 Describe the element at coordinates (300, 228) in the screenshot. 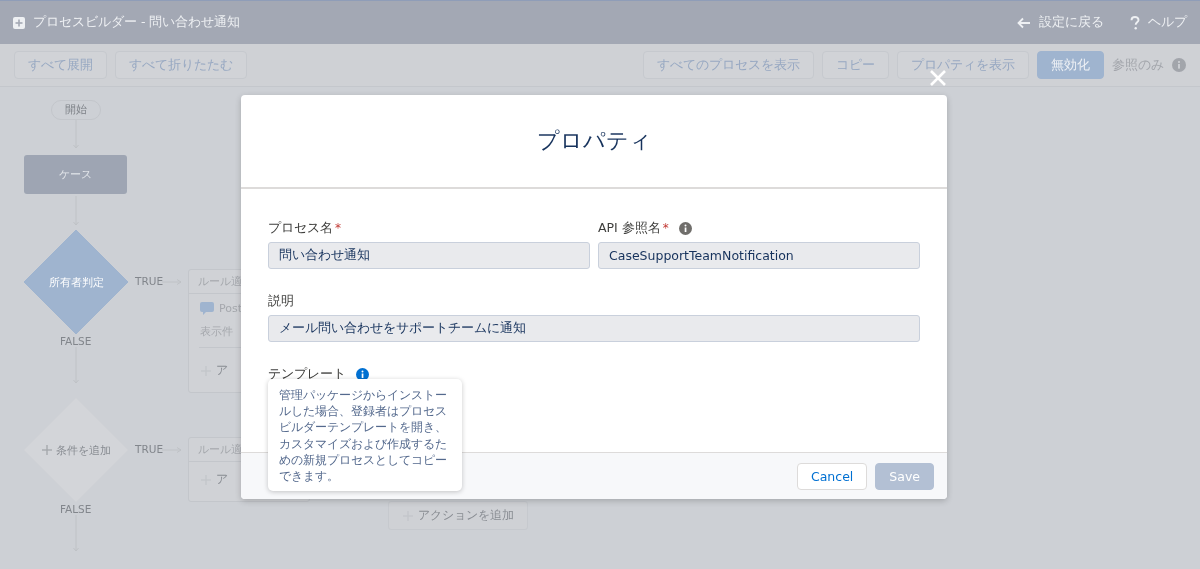

I see `field-label: プロセス名` at that location.